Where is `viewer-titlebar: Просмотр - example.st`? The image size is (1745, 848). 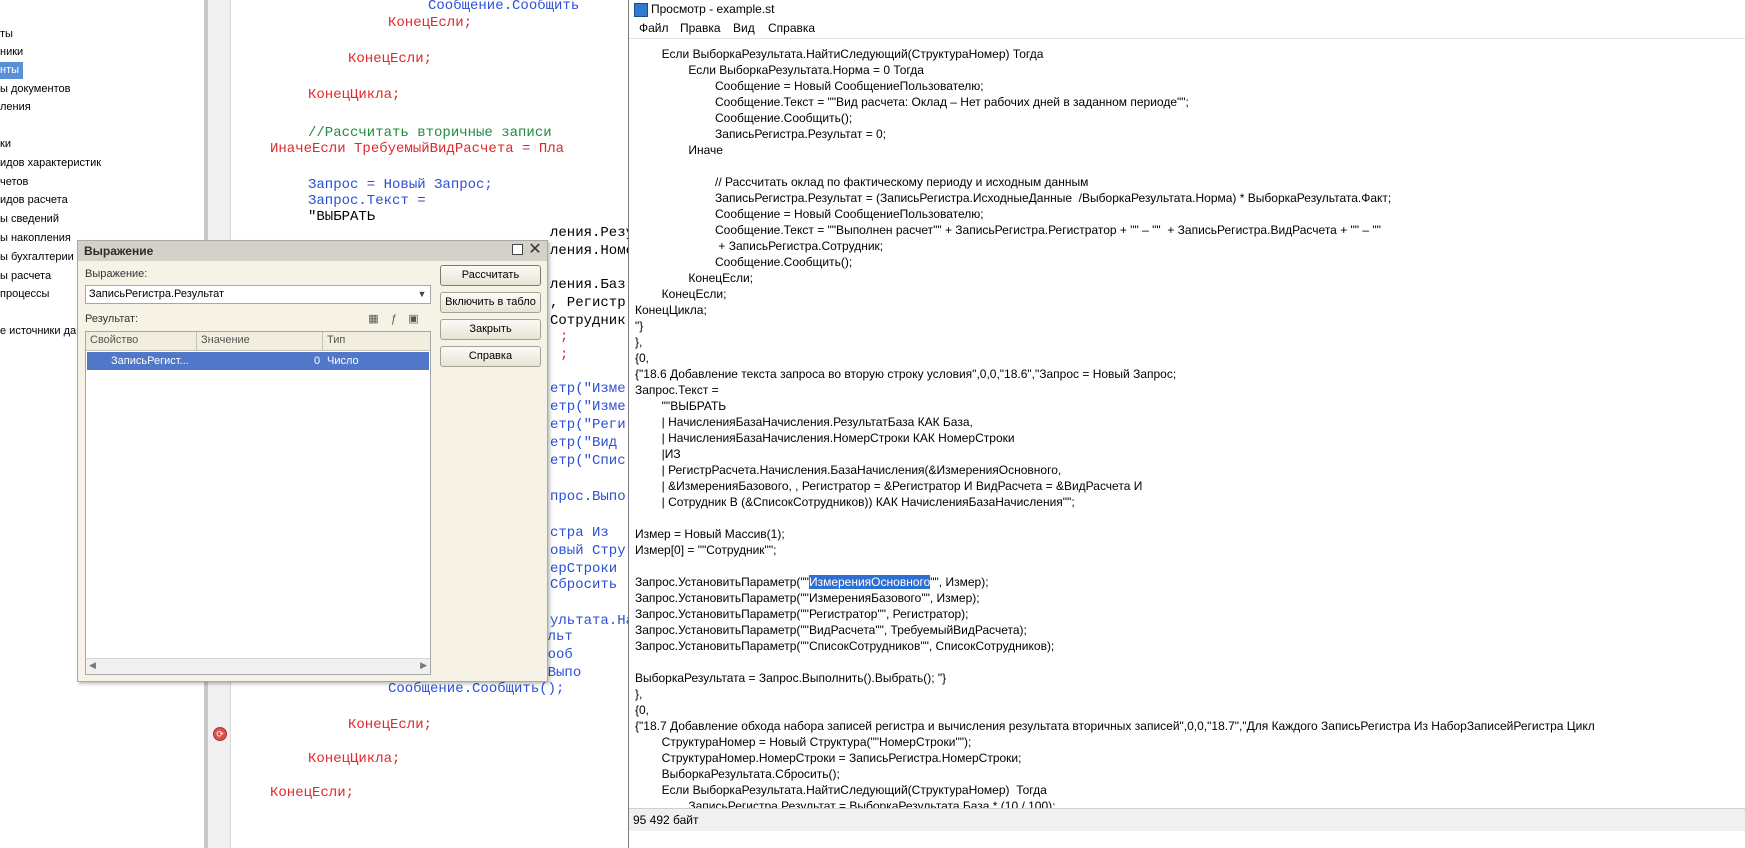
viewer-titlebar: Просмотр - example.st is located at coordinates (1187, 9).